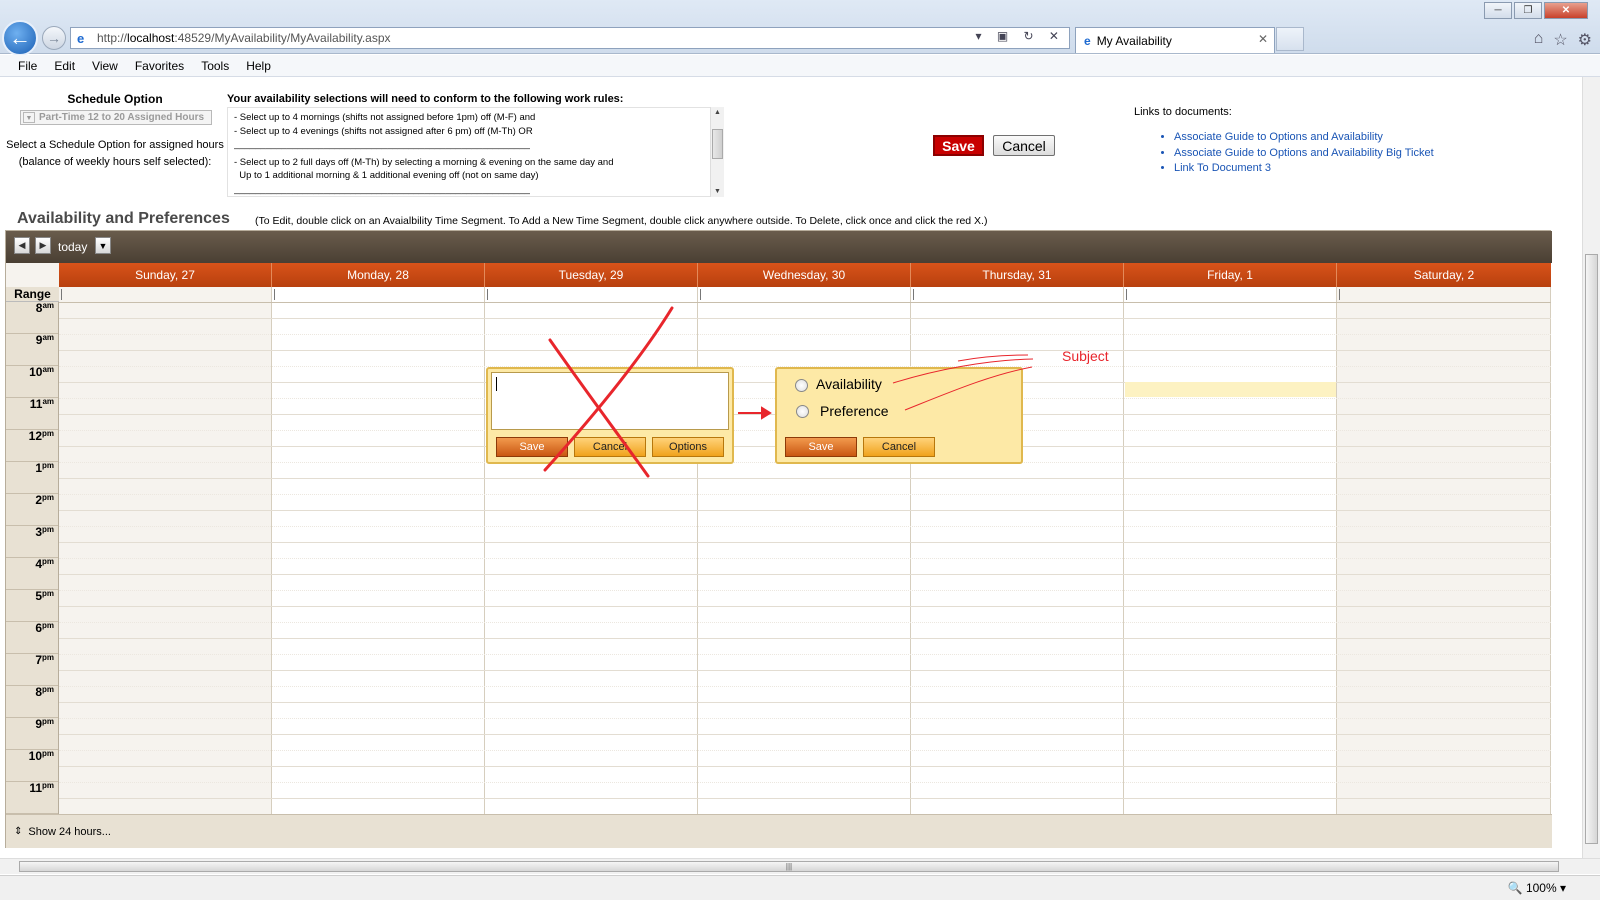  What do you see at coordinates (800, 887) in the screenshot?
I see `status-bar: 🔍 100% ▾` at bounding box center [800, 887].